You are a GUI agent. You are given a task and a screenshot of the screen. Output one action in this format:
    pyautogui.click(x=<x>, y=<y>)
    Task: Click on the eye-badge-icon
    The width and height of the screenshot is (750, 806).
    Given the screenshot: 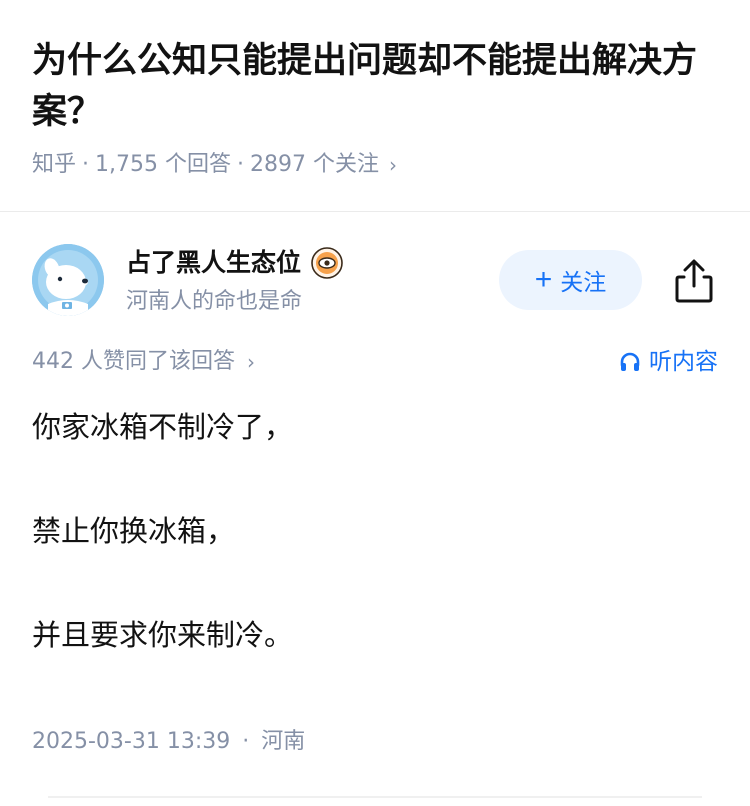 What is the action you would take?
    pyautogui.click(x=327, y=263)
    